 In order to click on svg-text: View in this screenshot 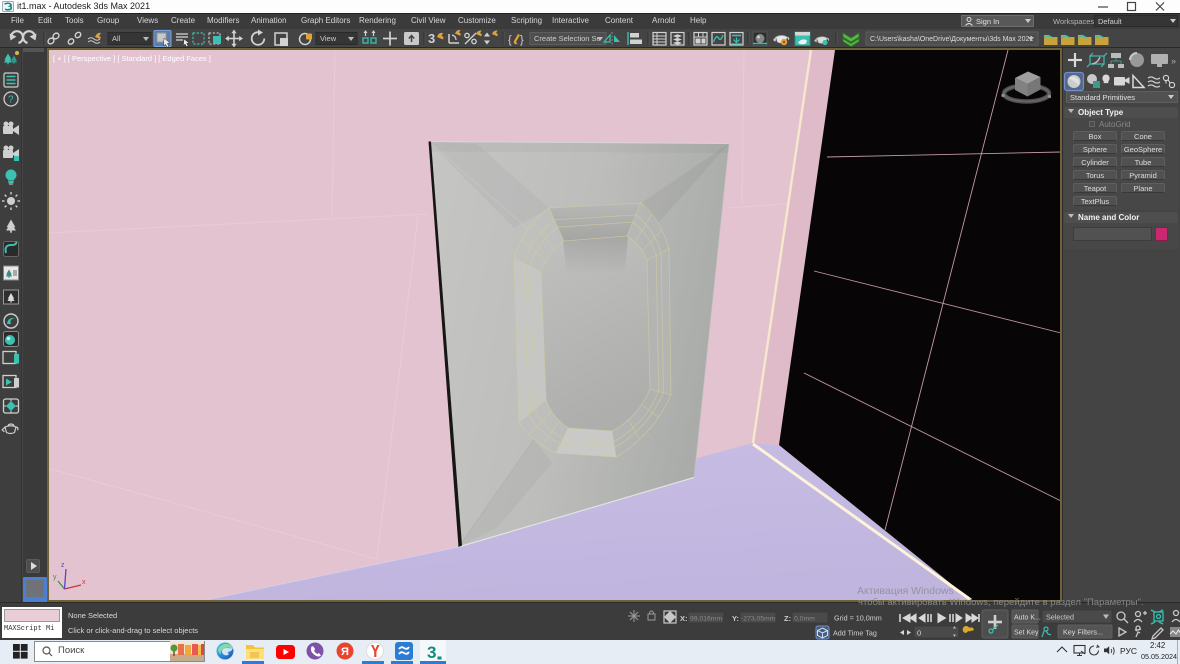, I will do `click(328, 38)`.